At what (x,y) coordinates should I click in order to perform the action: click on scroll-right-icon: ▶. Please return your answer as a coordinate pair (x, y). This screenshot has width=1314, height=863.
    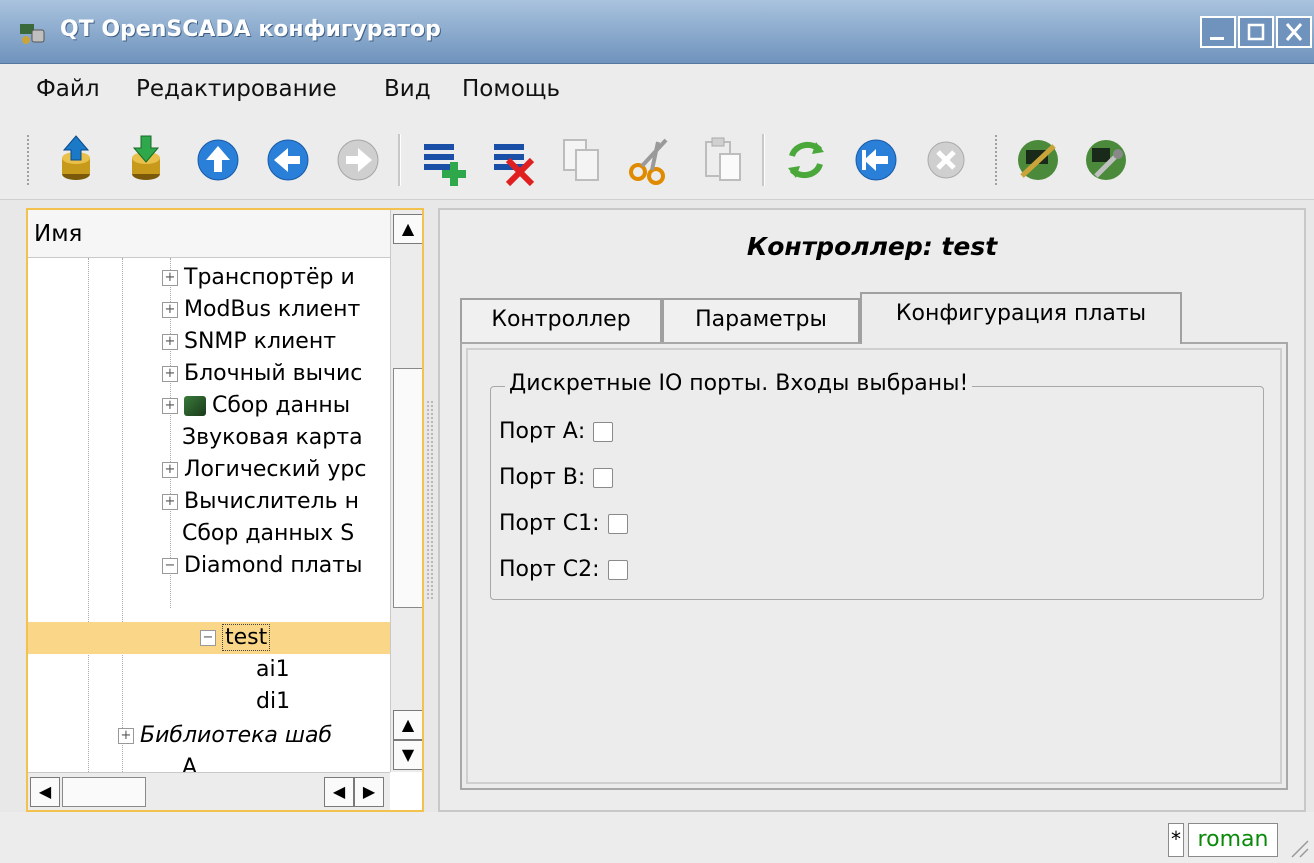
    Looking at the image, I should click on (369, 792).